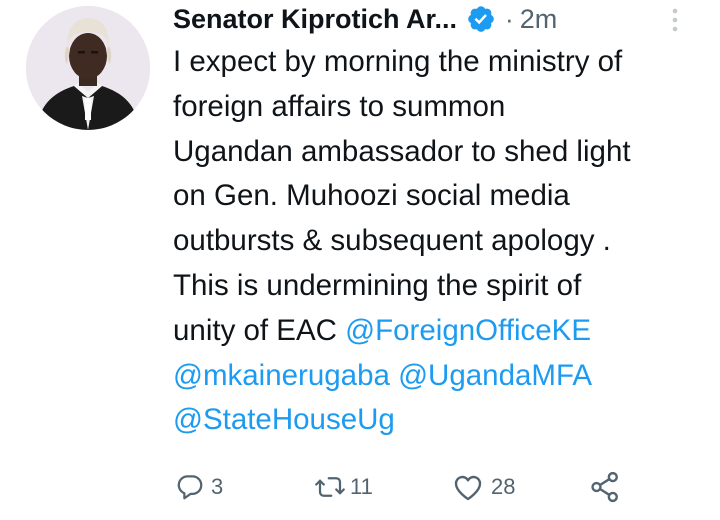  Describe the element at coordinates (259, 330) in the screenshot. I see `tweet-text-segment: unity of EAC` at that location.